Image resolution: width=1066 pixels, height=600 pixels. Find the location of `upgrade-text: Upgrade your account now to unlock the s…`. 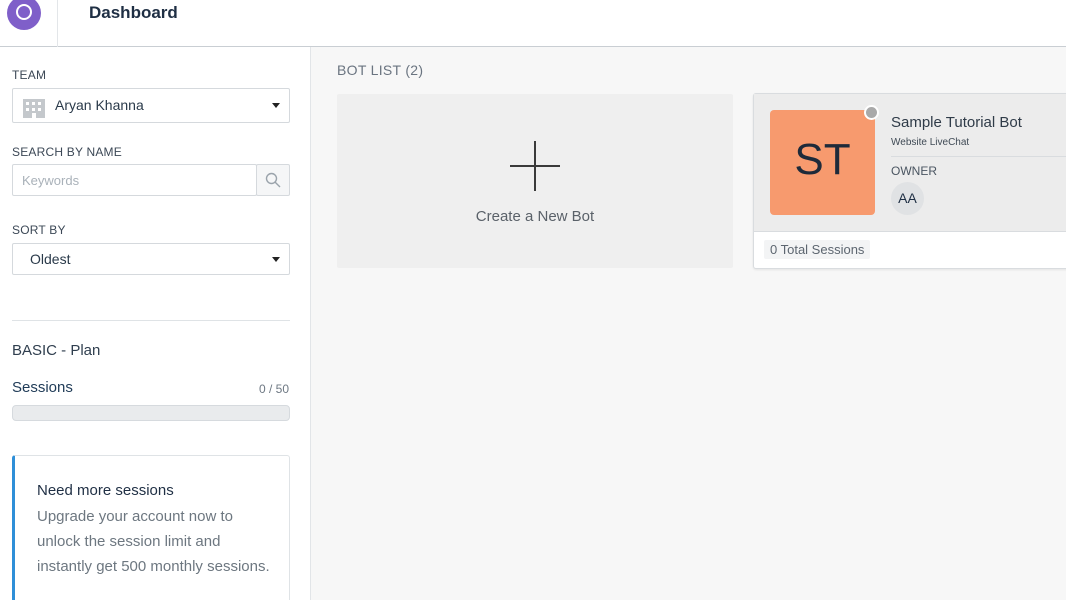

upgrade-text: Upgrade your account now to unlock the s… is located at coordinates (153, 541).